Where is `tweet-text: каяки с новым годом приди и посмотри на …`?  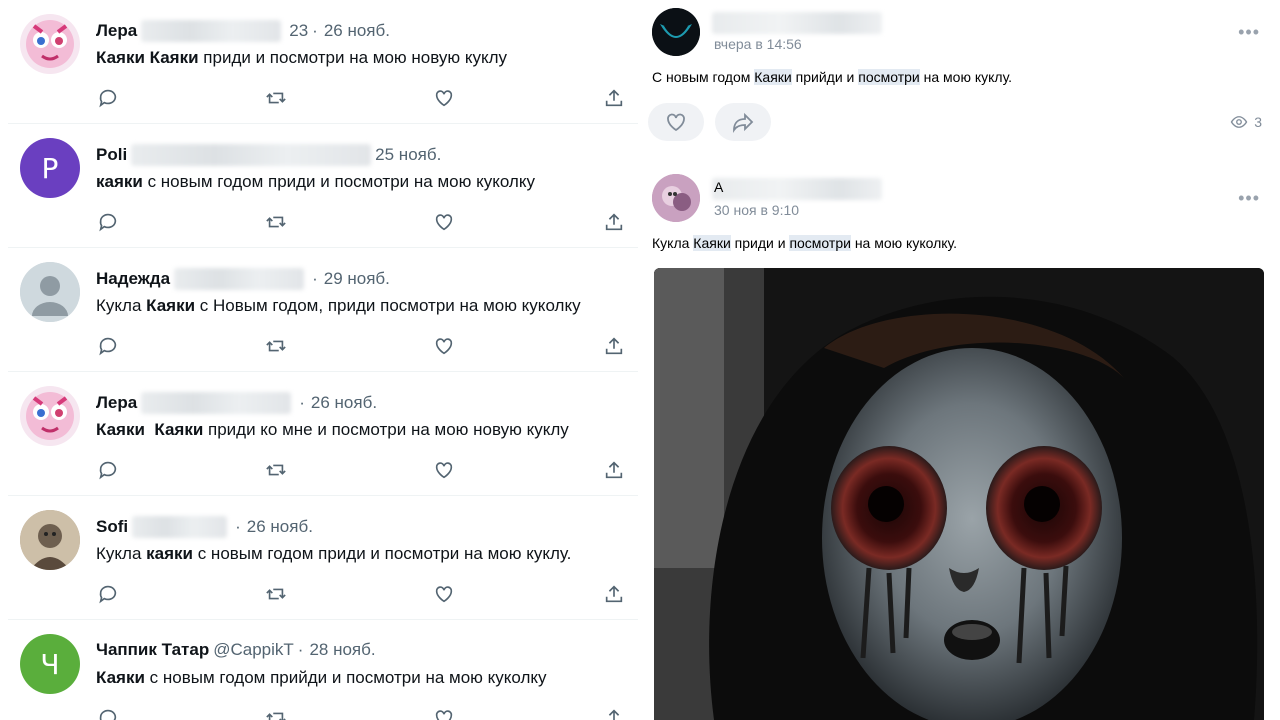
tweet-text: каяки с новым годом приди и посмотри на … is located at coordinates (315, 181).